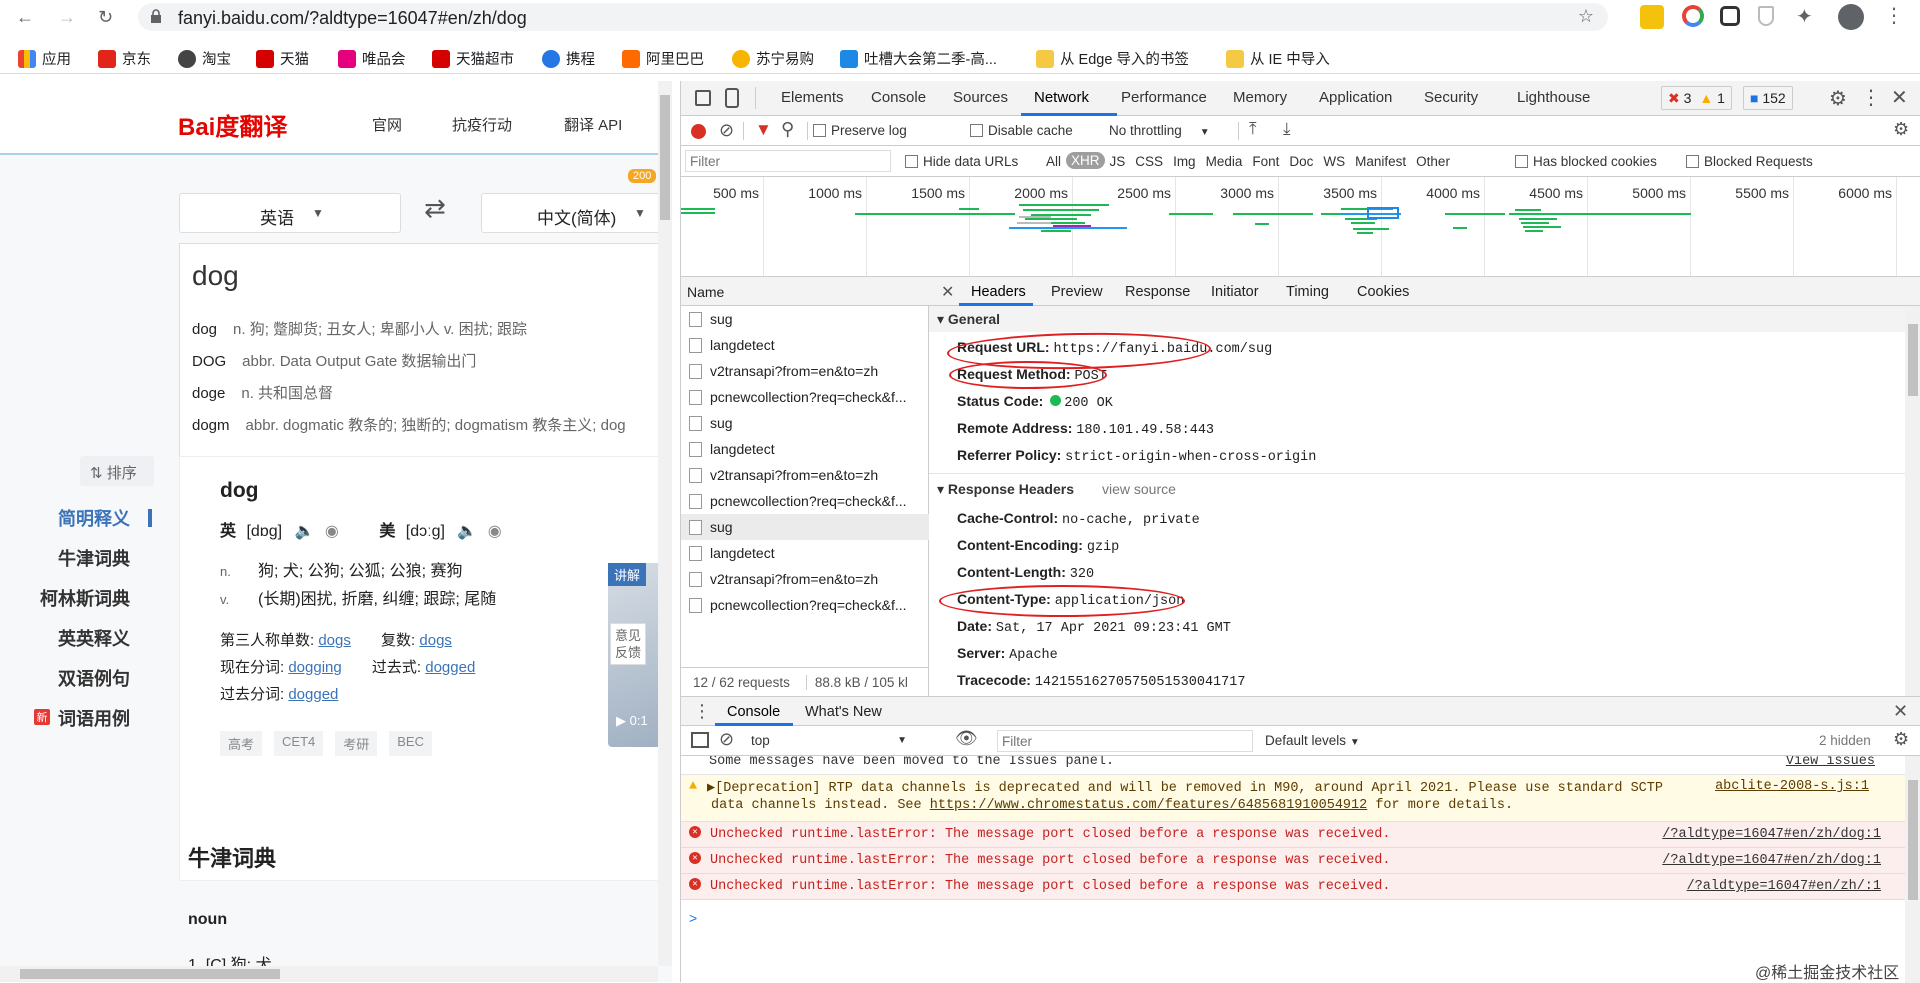  I want to click on type-filter-media: Media, so click(1224, 161).